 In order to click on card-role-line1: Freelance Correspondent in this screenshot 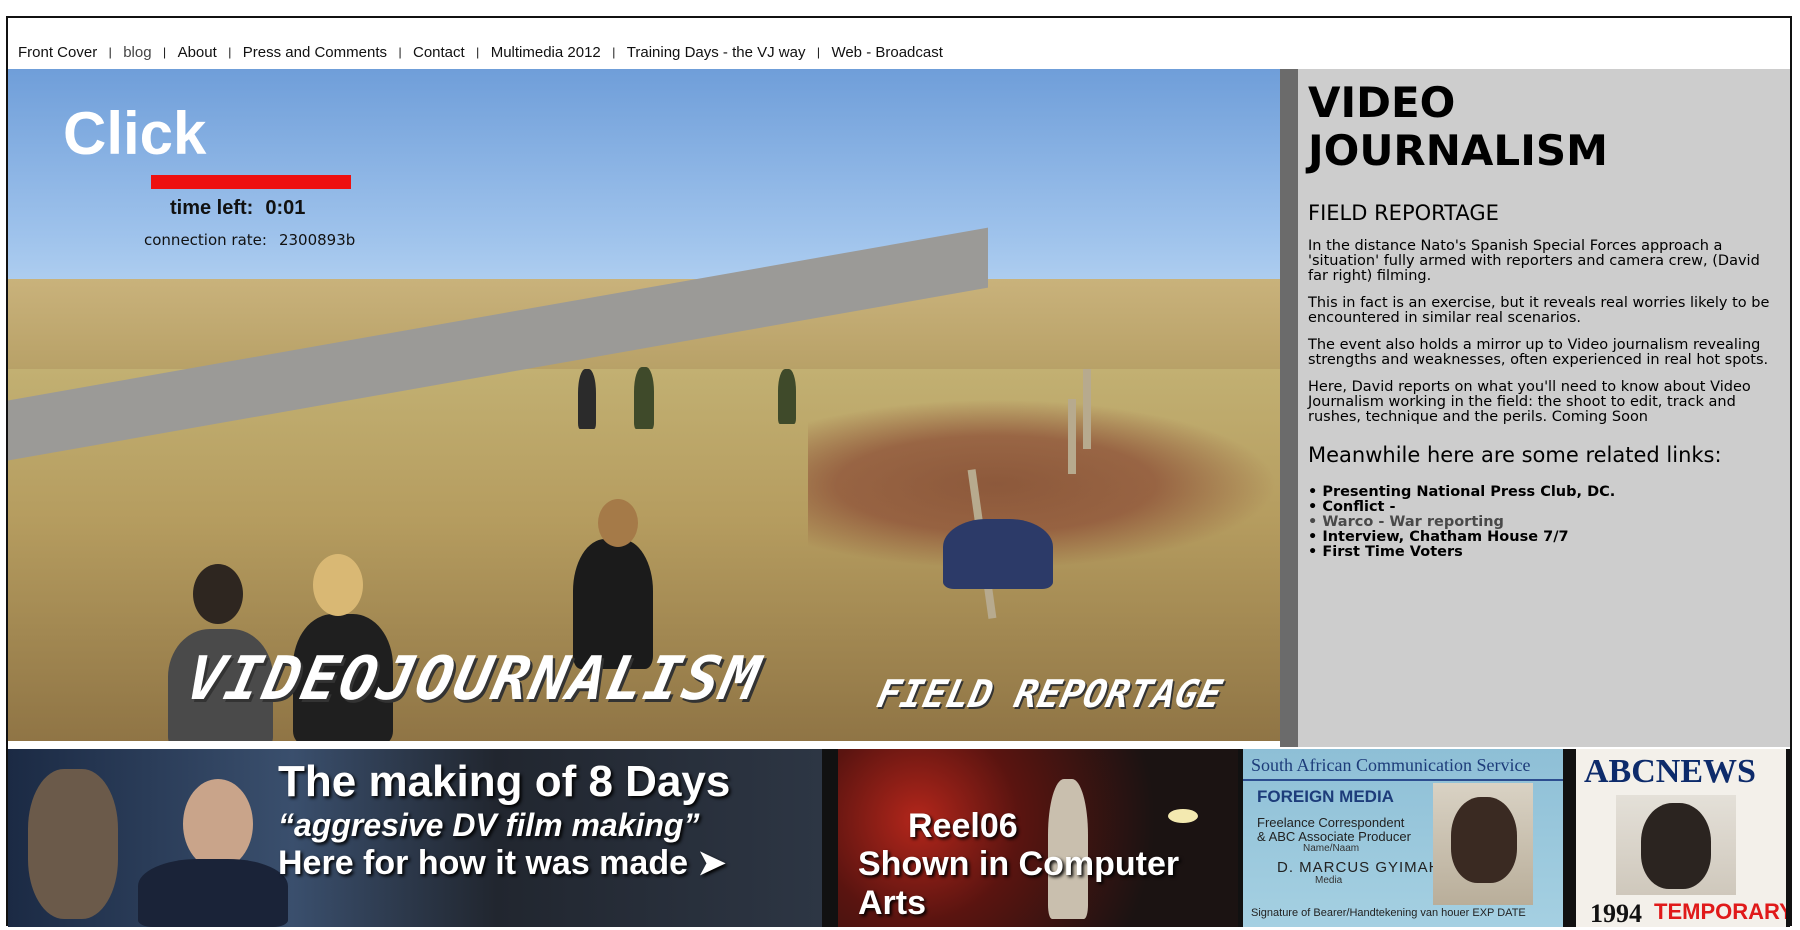, I will do `click(1331, 822)`.